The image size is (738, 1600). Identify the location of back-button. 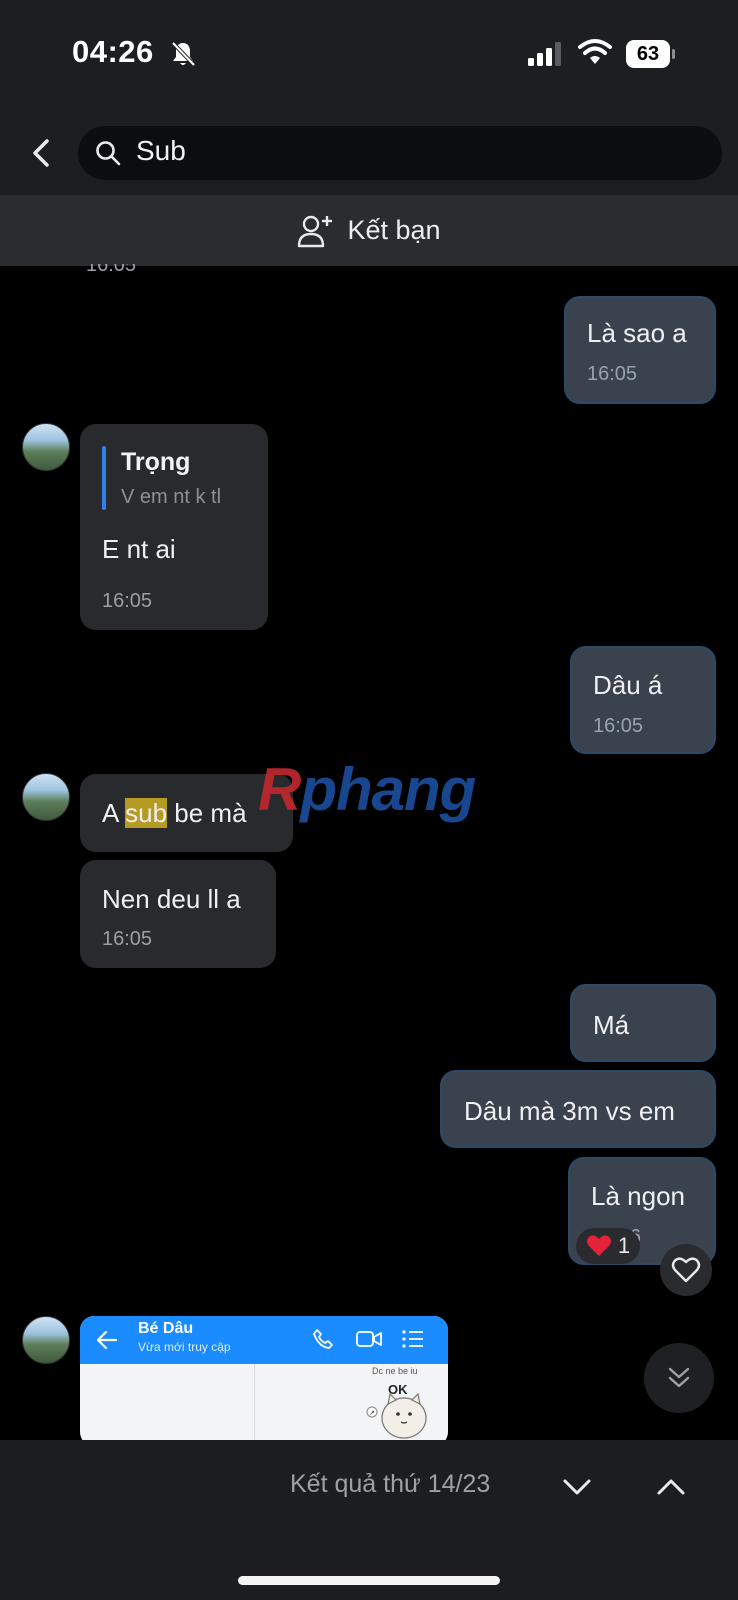
(41, 153).